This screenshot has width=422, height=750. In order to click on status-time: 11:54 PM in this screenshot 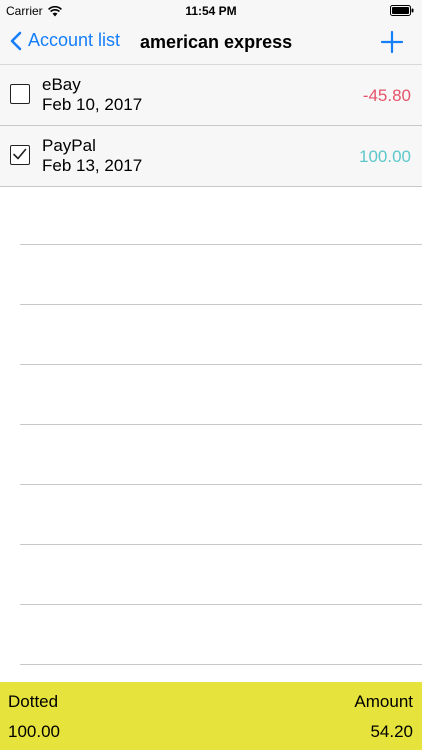, I will do `click(211, 11)`.